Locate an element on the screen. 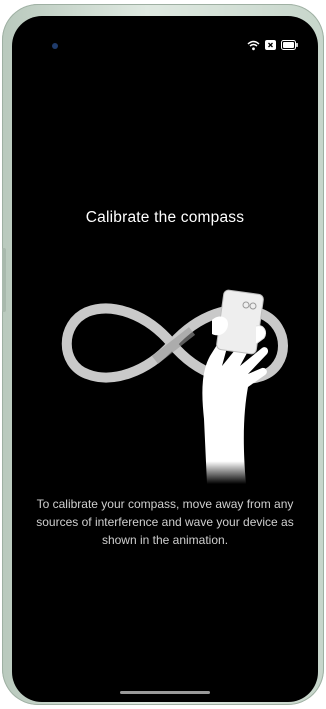 This screenshot has width=326, height=709. side-button is located at coordinates (4, 280).